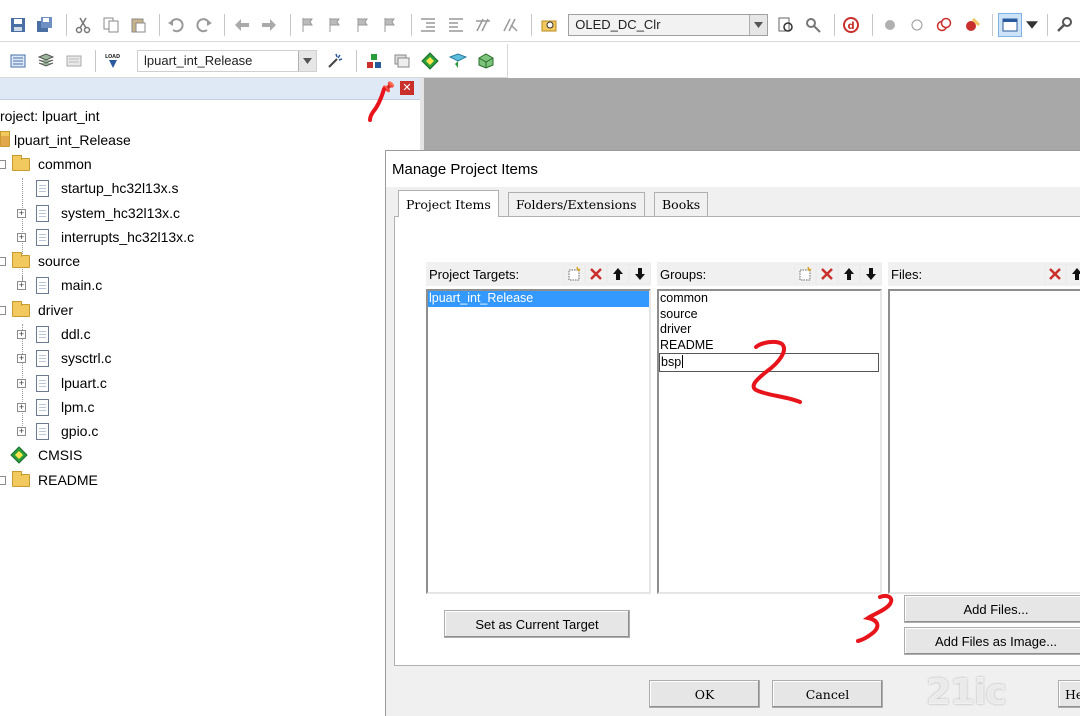  Describe the element at coordinates (486, 61) in the screenshot. I see `software-packs-icon` at that location.